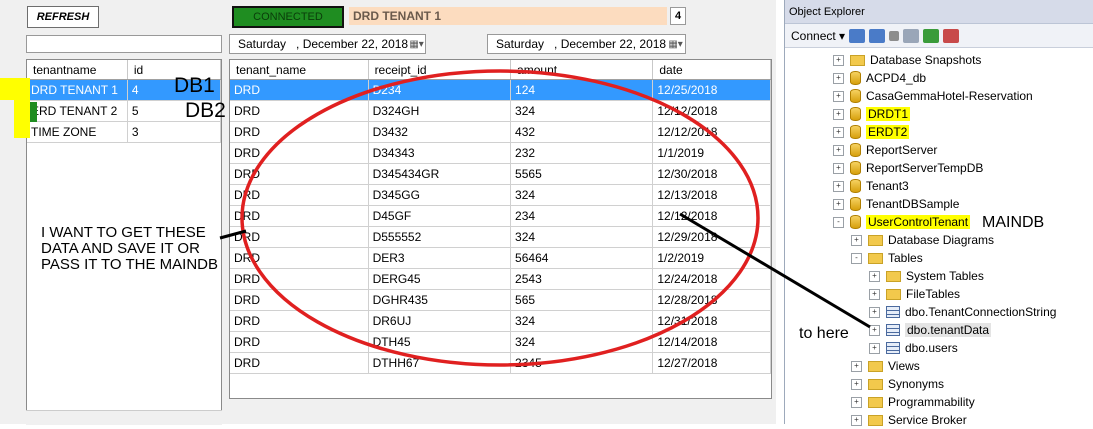 Image resolution: width=1093 pixels, height=429 pixels. What do you see at coordinates (582, 153) in the screenshot?
I see `table-cell: 232` at bounding box center [582, 153].